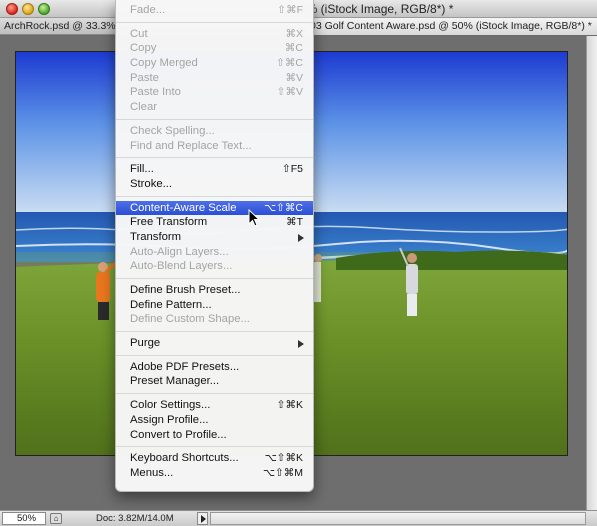 The image size is (597, 526). Describe the element at coordinates (143, 48) in the screenshot. I see `menu-item-label: Copy` at that location.